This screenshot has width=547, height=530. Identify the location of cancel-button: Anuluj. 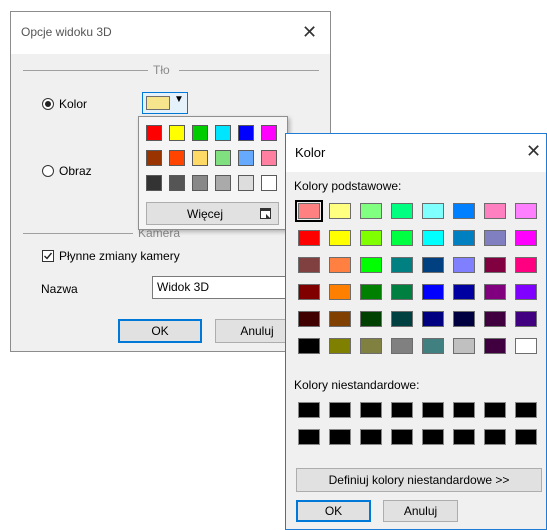
(420, 511).